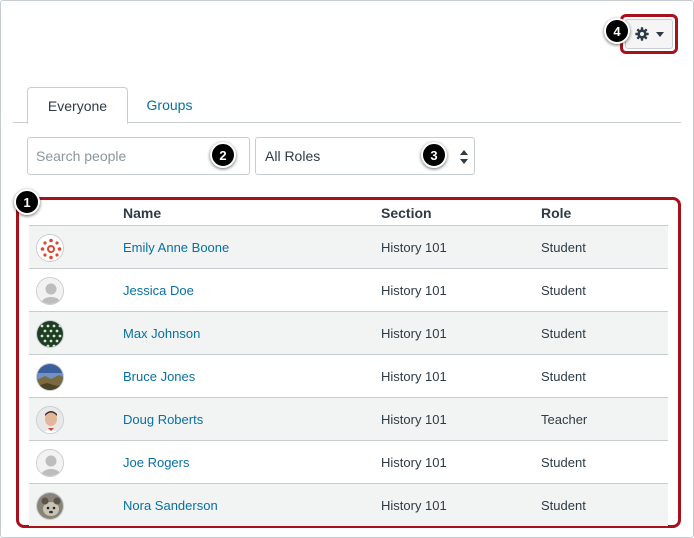 This screenshot has width=694, height=538. I want to click on caret-down-icon, so click(659, 34).